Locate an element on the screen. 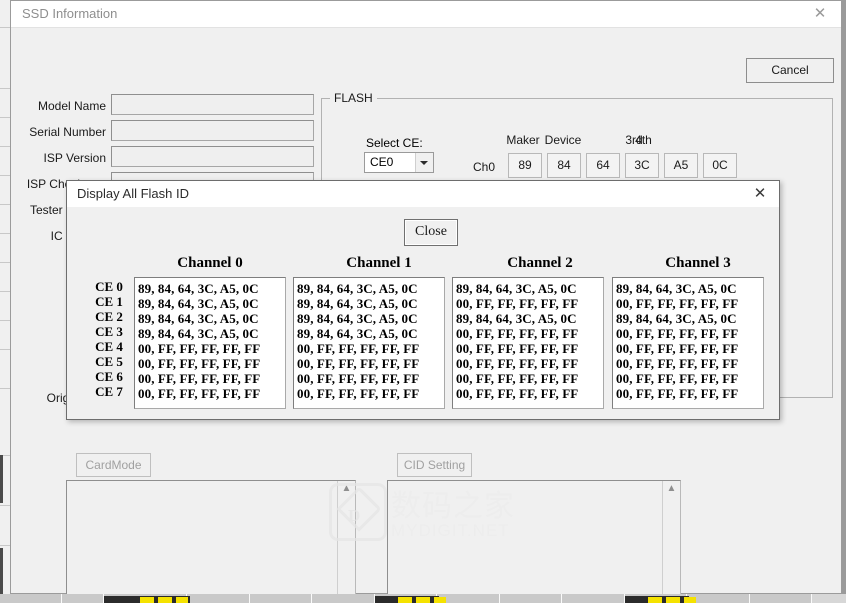  field-serial-number is located at coordinates (212, 130).